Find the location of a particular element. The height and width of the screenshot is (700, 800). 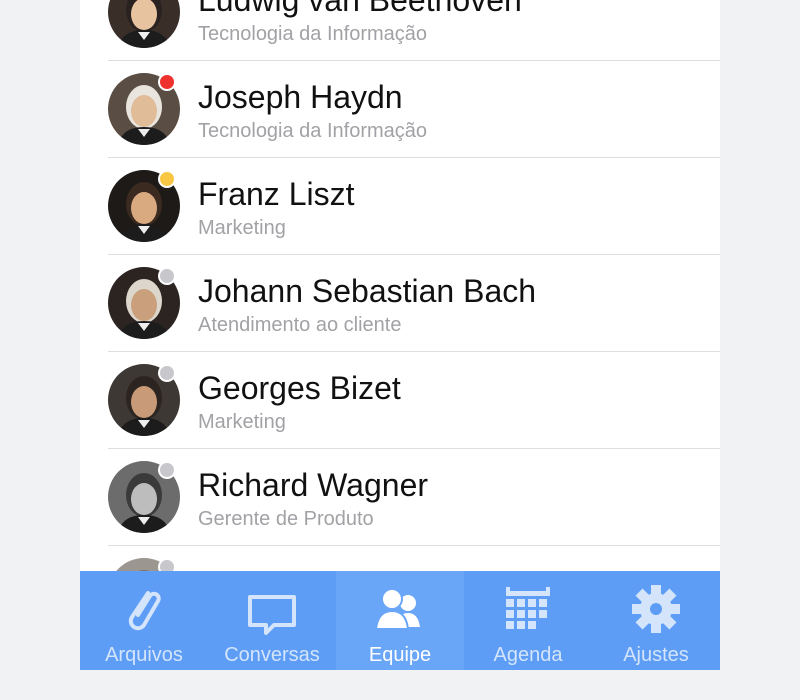

tab-settings: Ajustes is located at coordinates (656, 620).